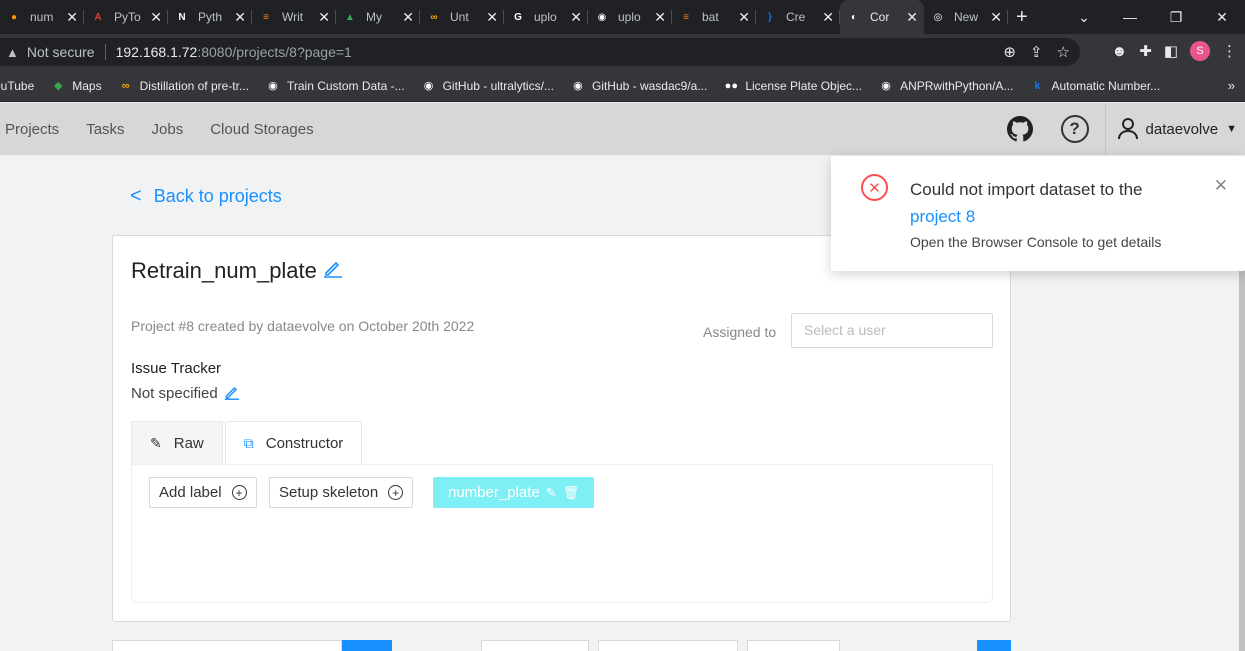 The width and height of the screenshot is (1245, 651). What do you see at coordinates (185, 393) in the screenshot?
I see `issue-tracker-value: Not specified` at bounding box center [185, 393].